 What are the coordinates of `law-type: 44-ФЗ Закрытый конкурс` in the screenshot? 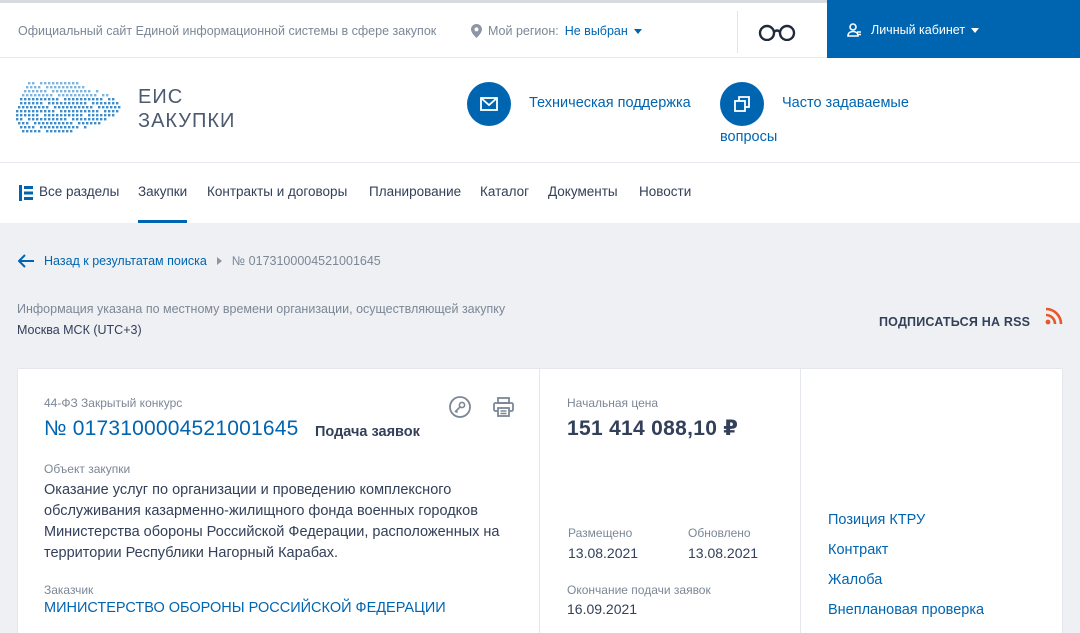 It's located at (113, 403).